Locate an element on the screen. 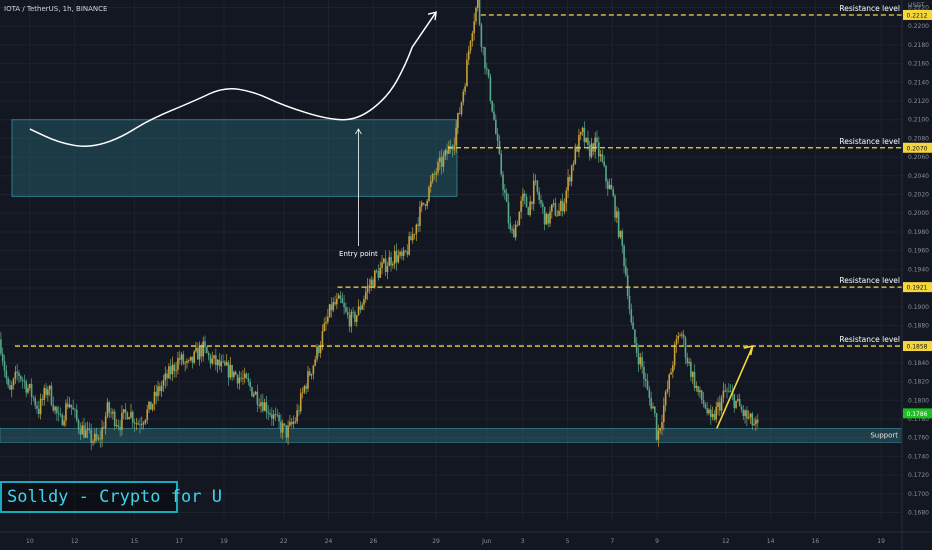  time-tick-label: 3 is located at coordinates (523, 541).